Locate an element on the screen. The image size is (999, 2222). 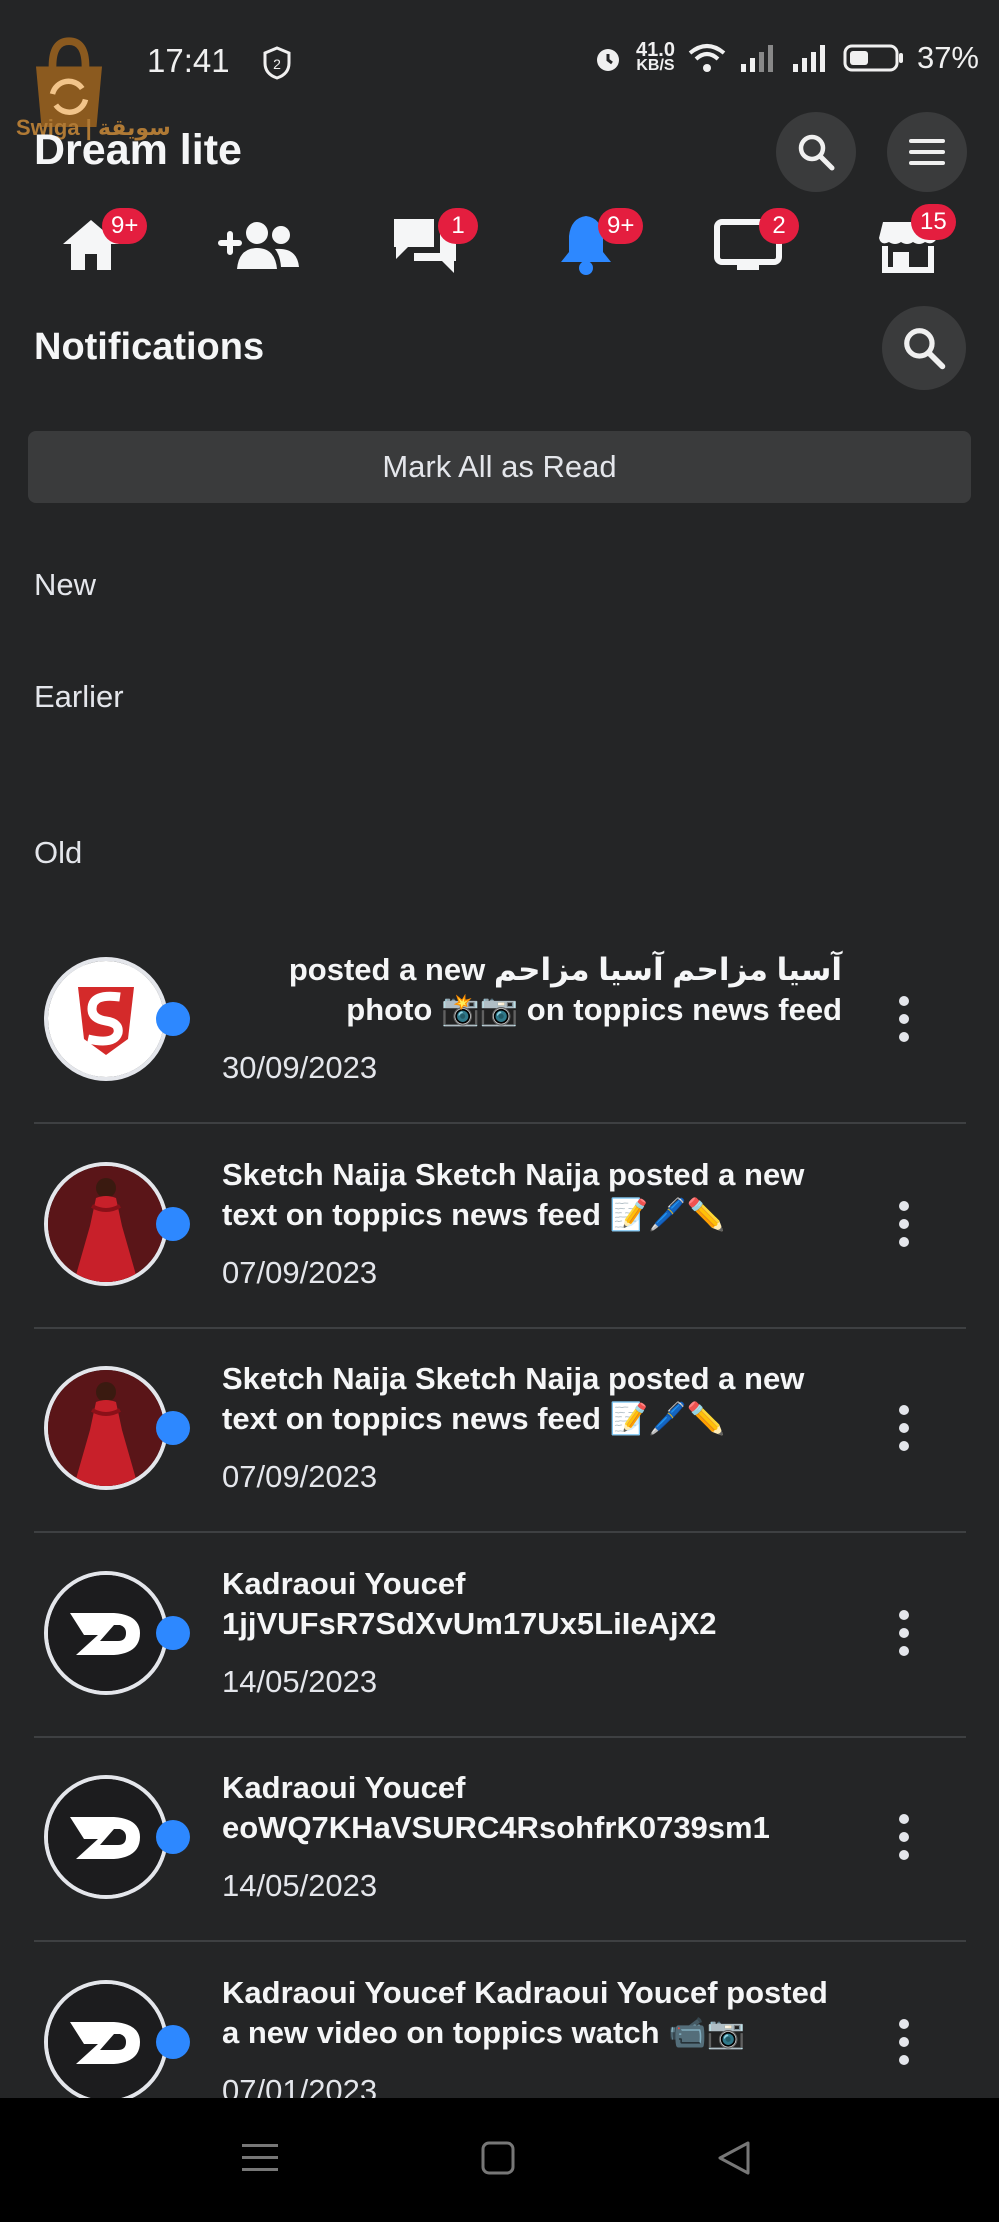
battery-icon is located at coordinates (873, 58).